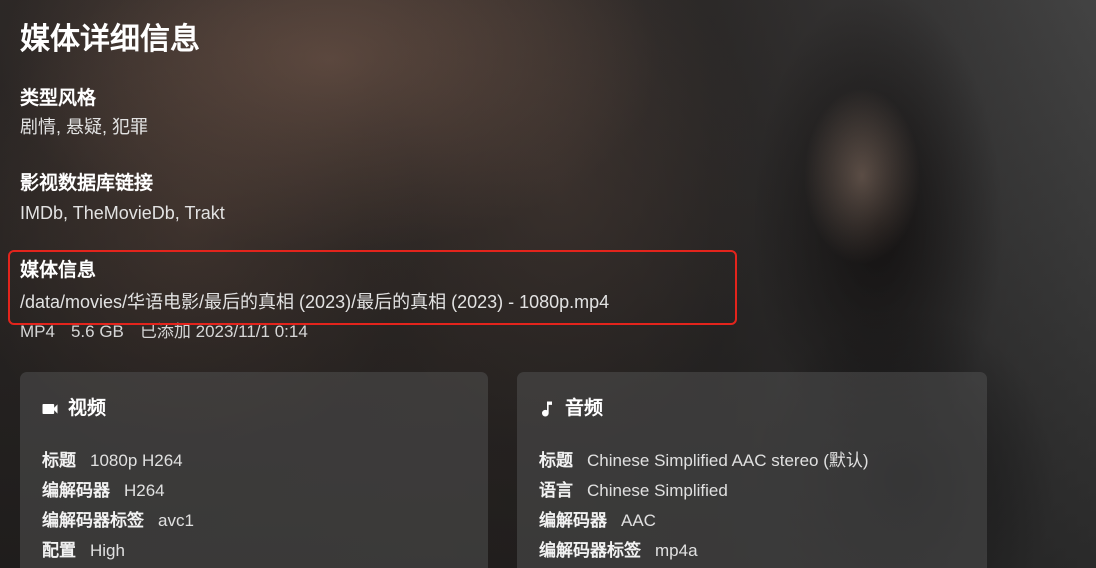  What do you see at coordinates (58, 270) in the screenshot?
I see `media-info-heading: 媒体信息` at bounding box center [58, 270].